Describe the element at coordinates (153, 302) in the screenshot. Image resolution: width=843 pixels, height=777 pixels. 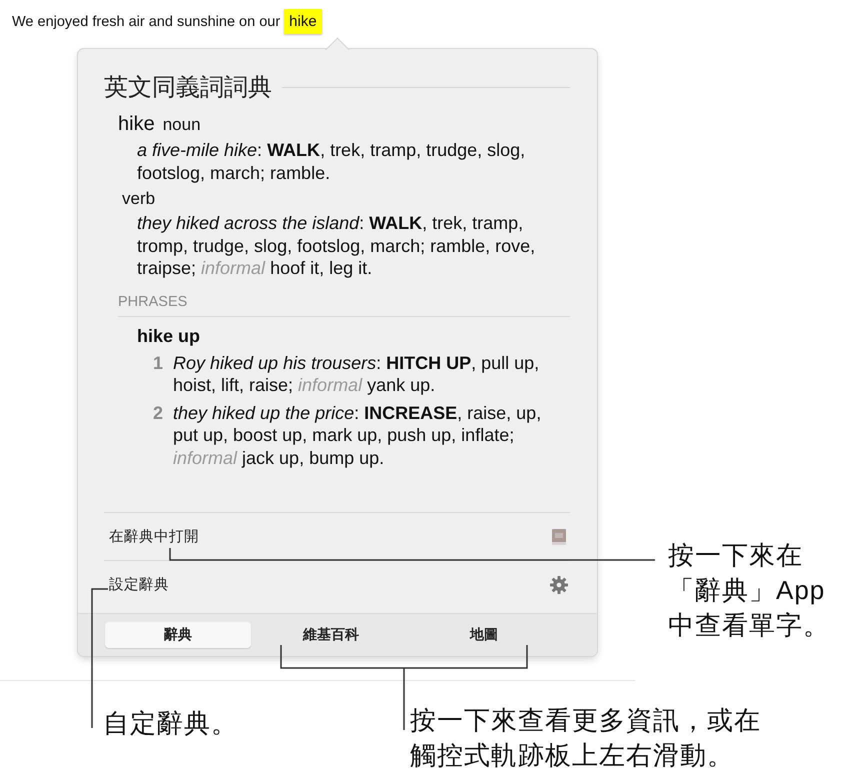
I see `section-heading: PHRASES` at that location.